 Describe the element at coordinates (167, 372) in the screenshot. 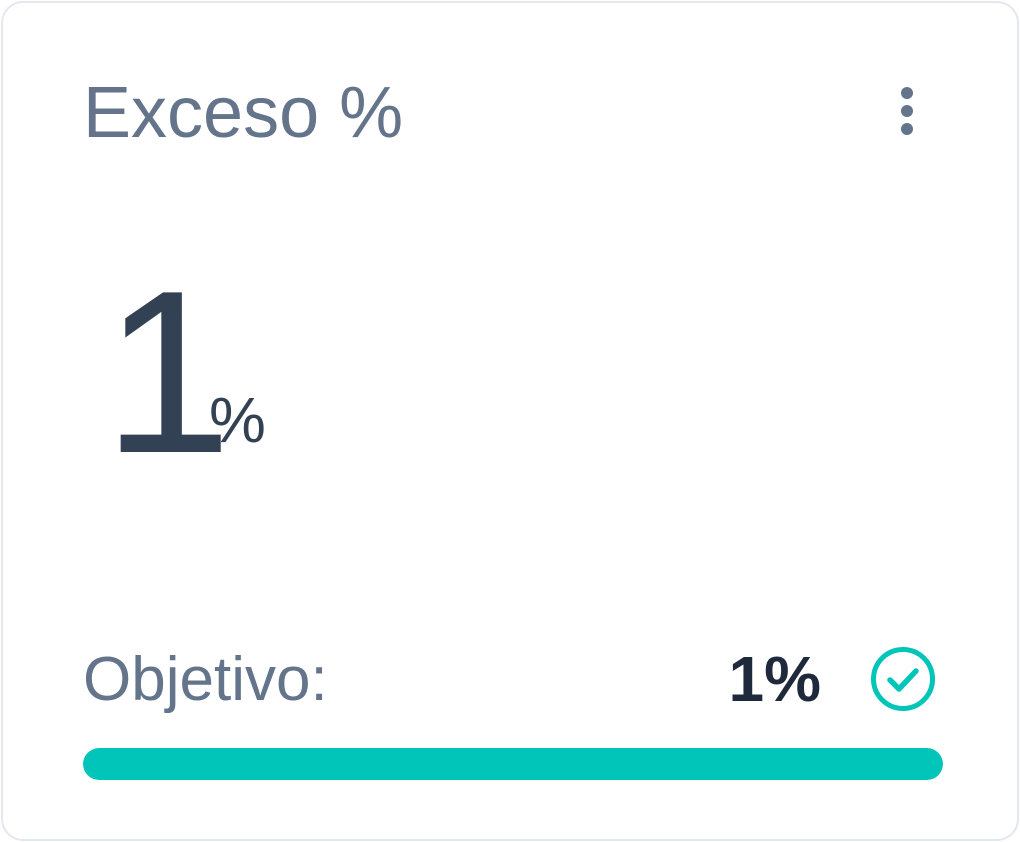

I see `metric-number: 1` at that location.